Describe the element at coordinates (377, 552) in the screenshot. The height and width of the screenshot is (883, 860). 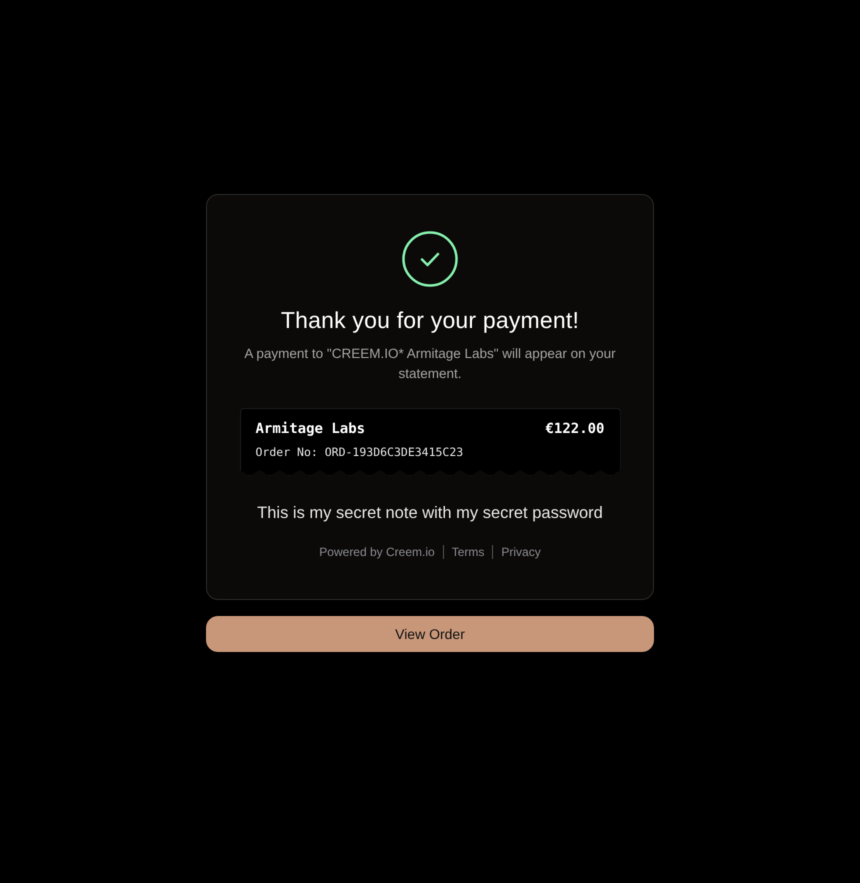
I see `footer-link: Powered by Creem.io` at that location.